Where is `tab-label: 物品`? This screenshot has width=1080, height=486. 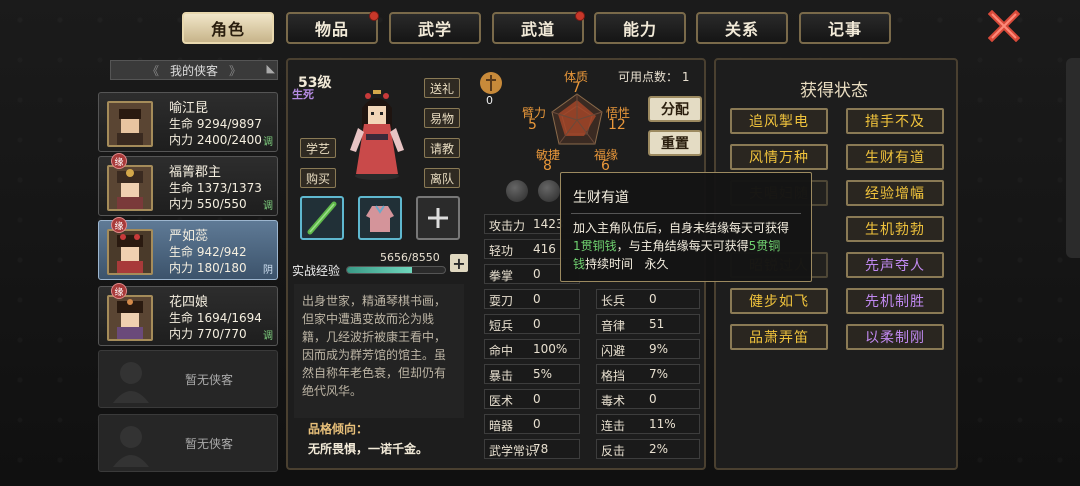 tab-label: 物品 is located at coordinates (331, 29).